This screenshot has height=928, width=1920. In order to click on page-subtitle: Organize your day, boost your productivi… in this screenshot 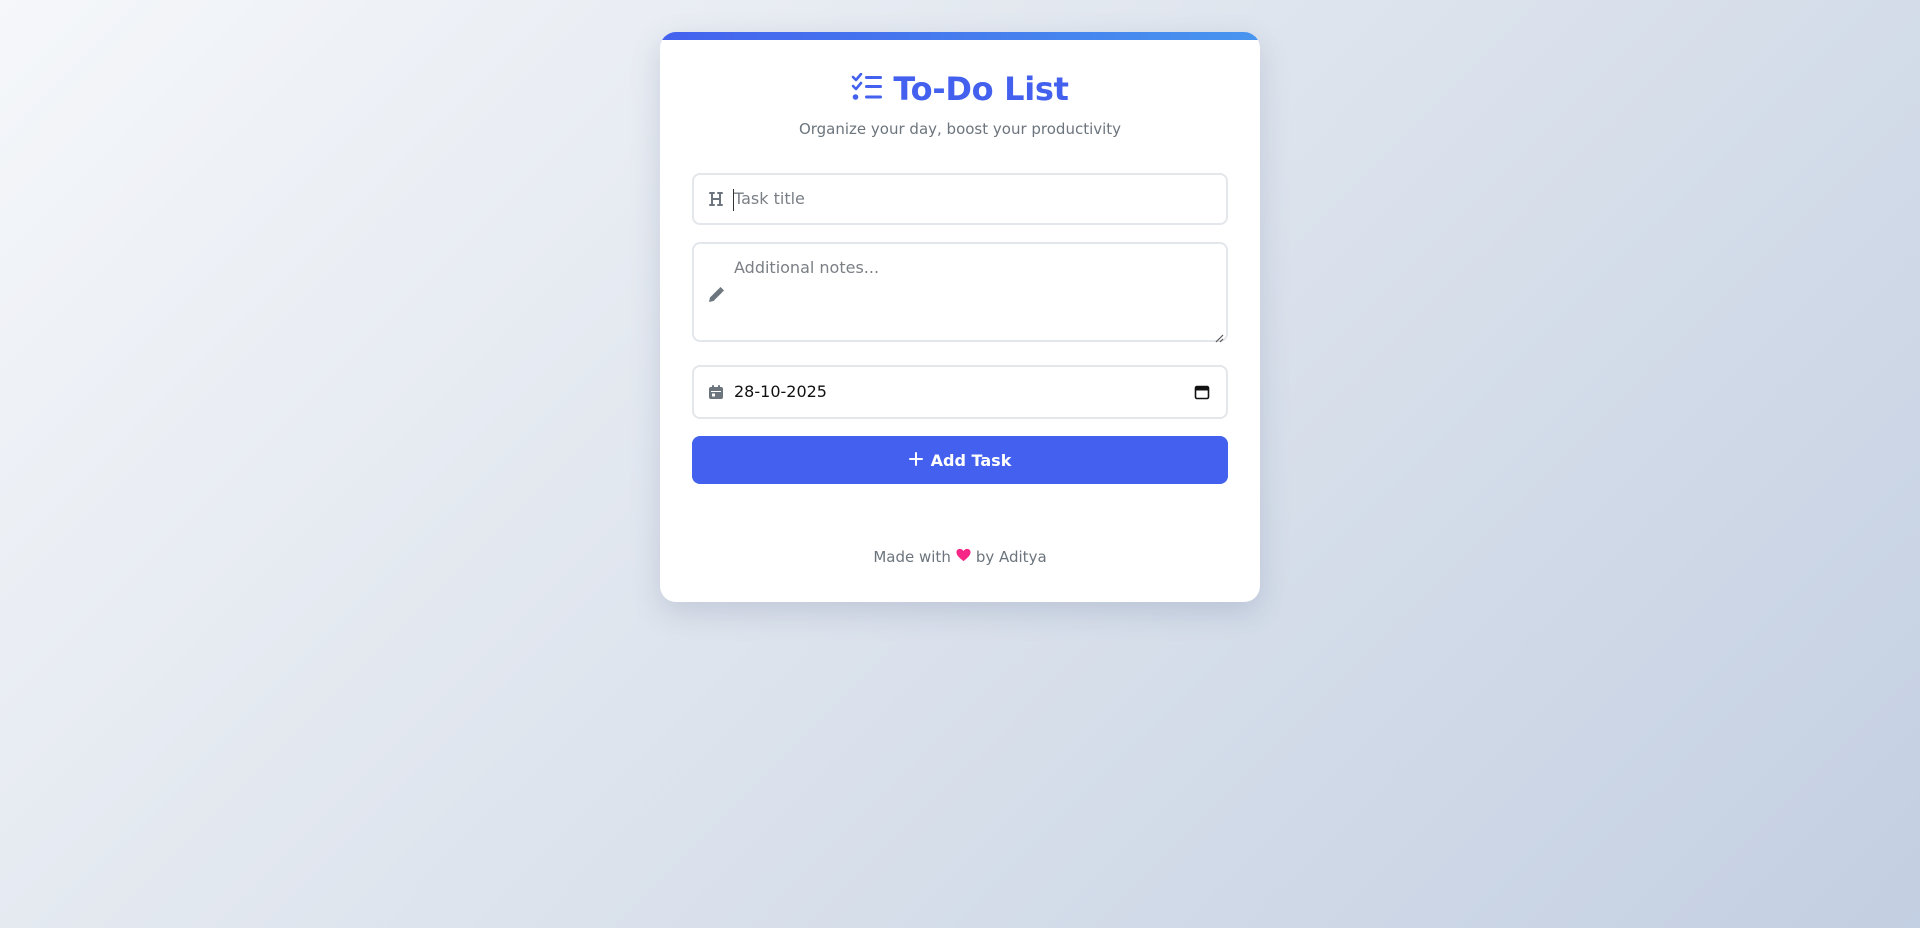, I will do `click(960, 129)`.